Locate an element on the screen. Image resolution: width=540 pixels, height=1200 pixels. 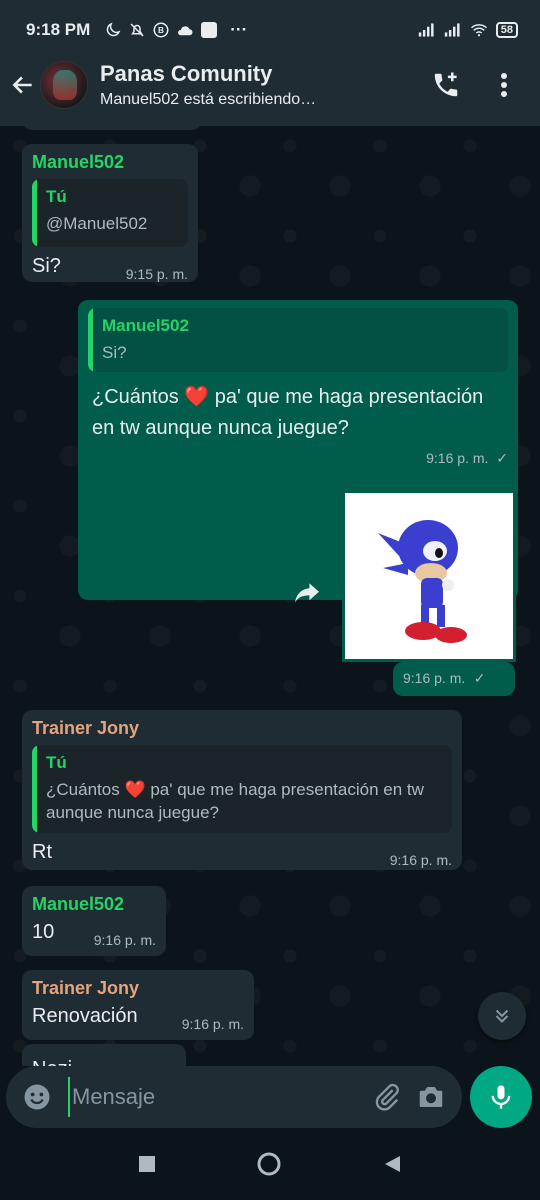
message-meta: 9:16 p. m. ✓ is located at coordinates (298, 458).